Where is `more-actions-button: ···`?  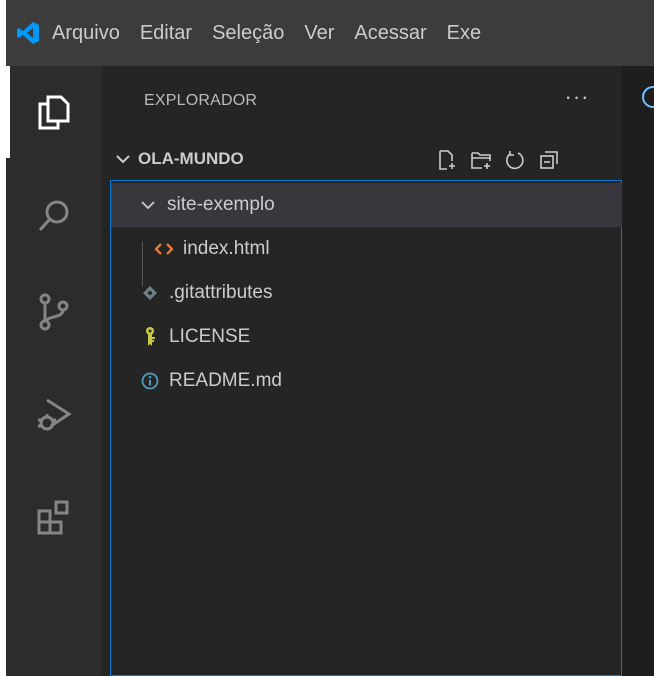 more-actions-button: ··· is located at coordinates (577, 97).